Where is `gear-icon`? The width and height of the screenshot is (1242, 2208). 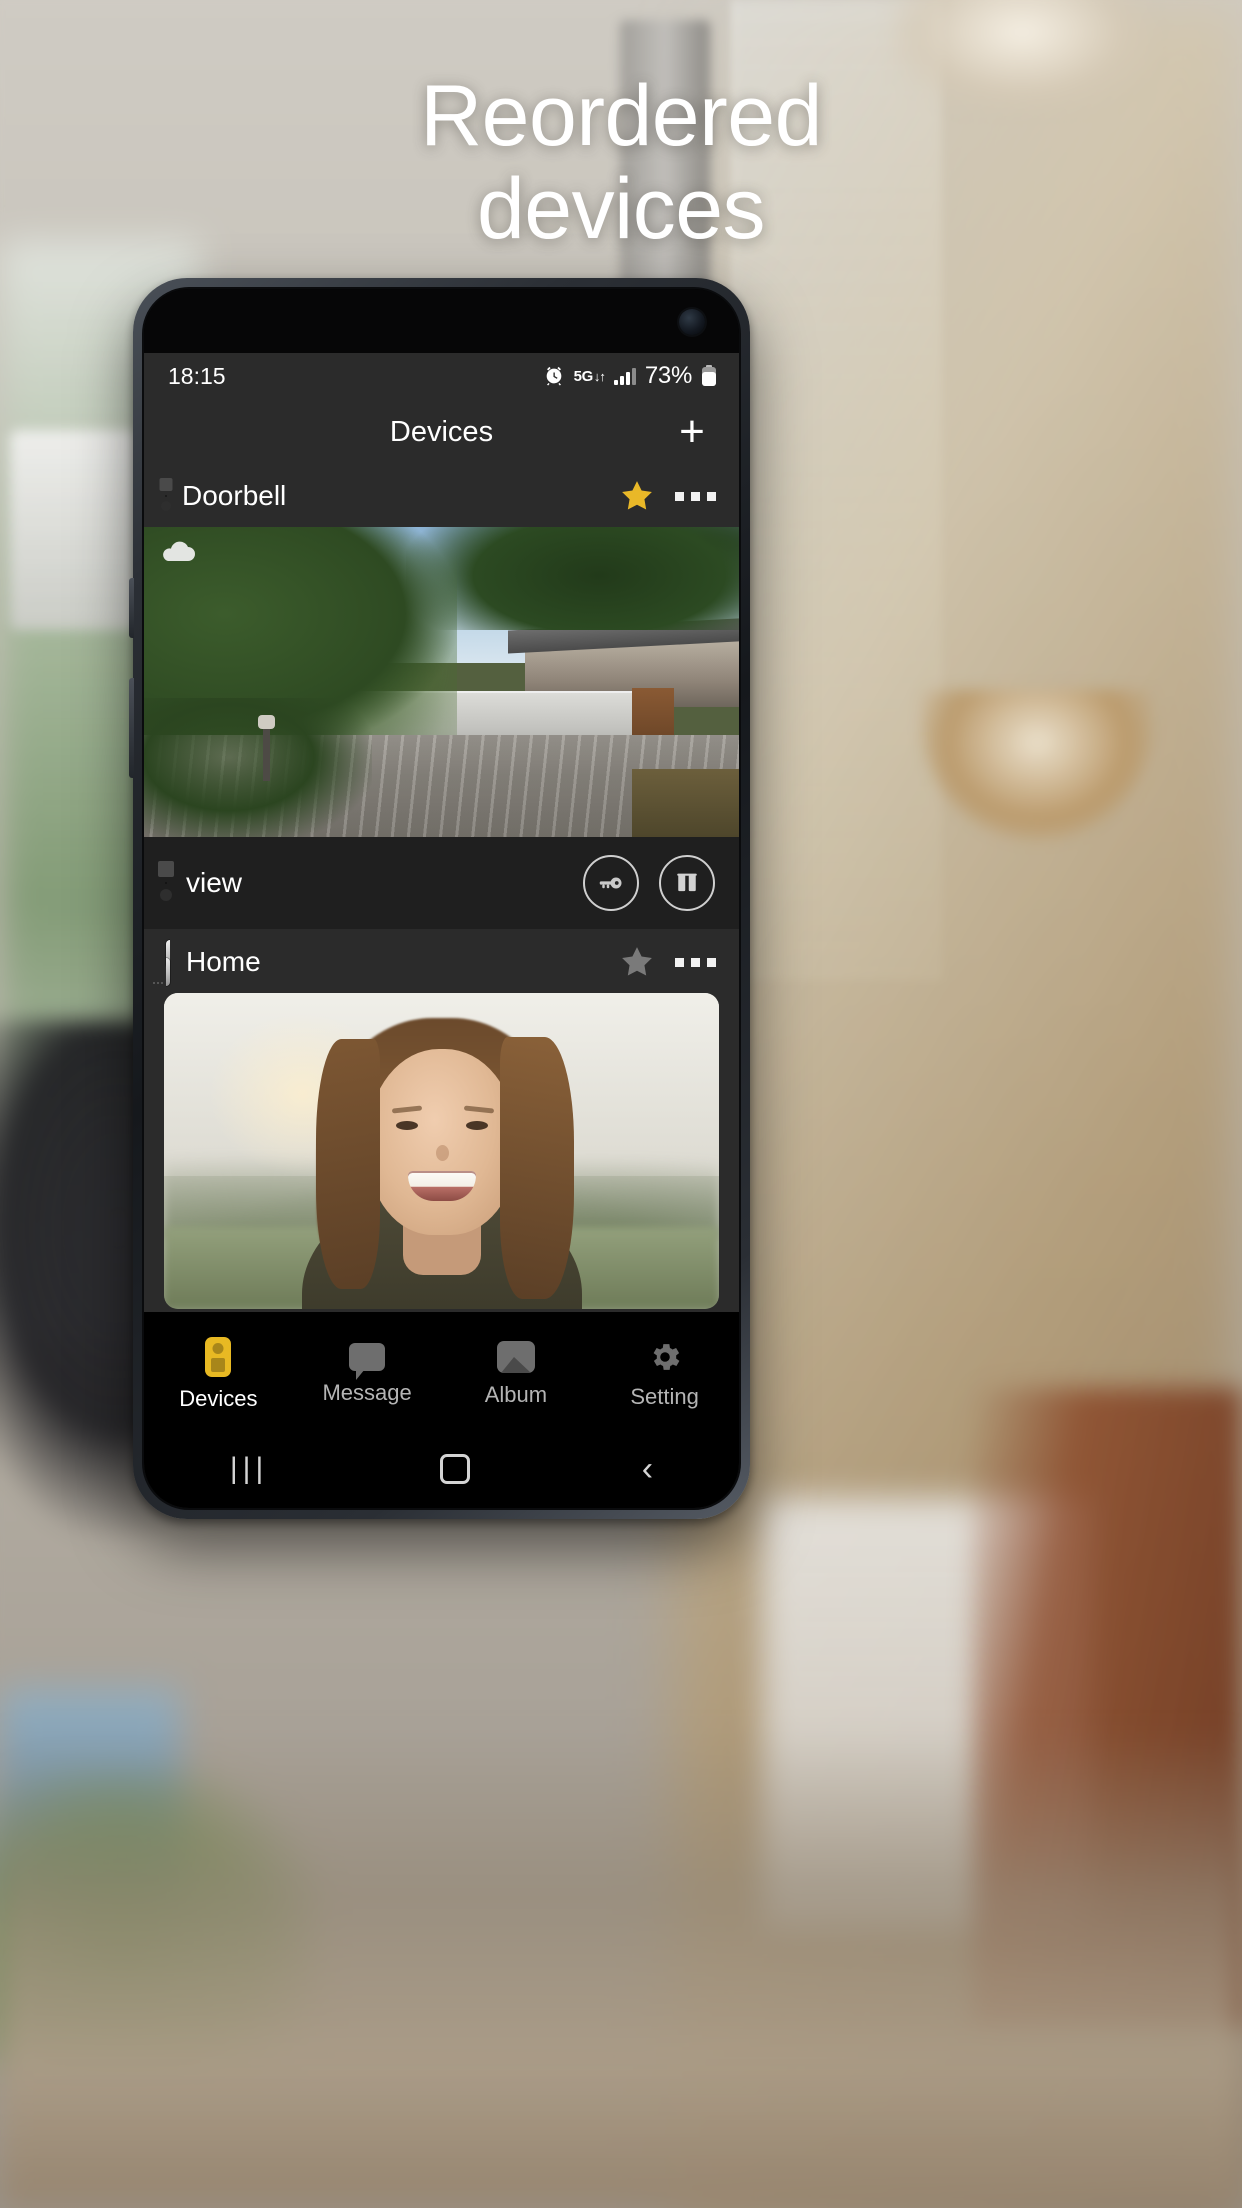 gear-icon is located at coordinates (665, 1357).